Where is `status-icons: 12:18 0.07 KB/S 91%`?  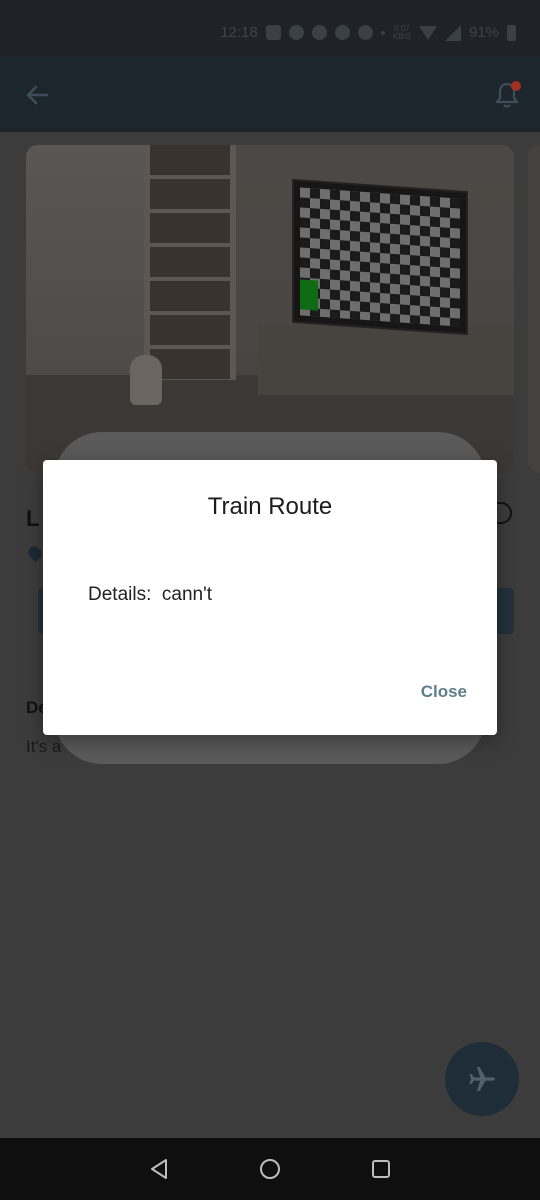 status-icons: 12:18 0.07 KB/S 91% is located at coordinates (368, 32).